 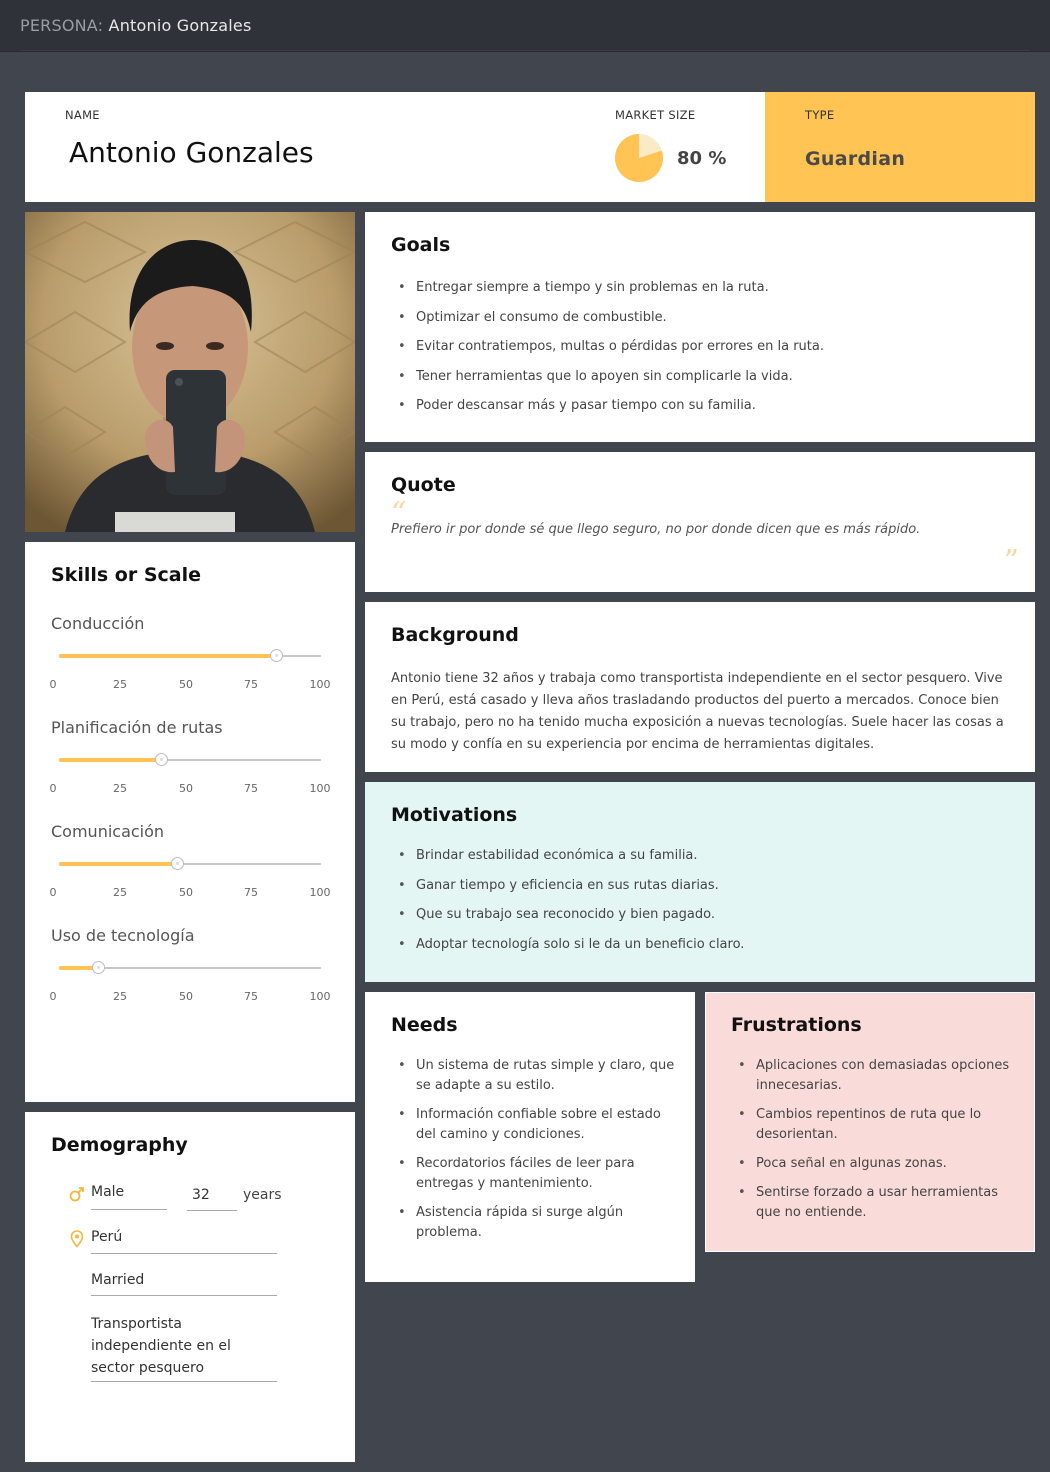 What do you see at coordinates (796, 1025) in the screenshot?
I see `frustrations-title: Frustrations` at bounding box center [796, 1025].